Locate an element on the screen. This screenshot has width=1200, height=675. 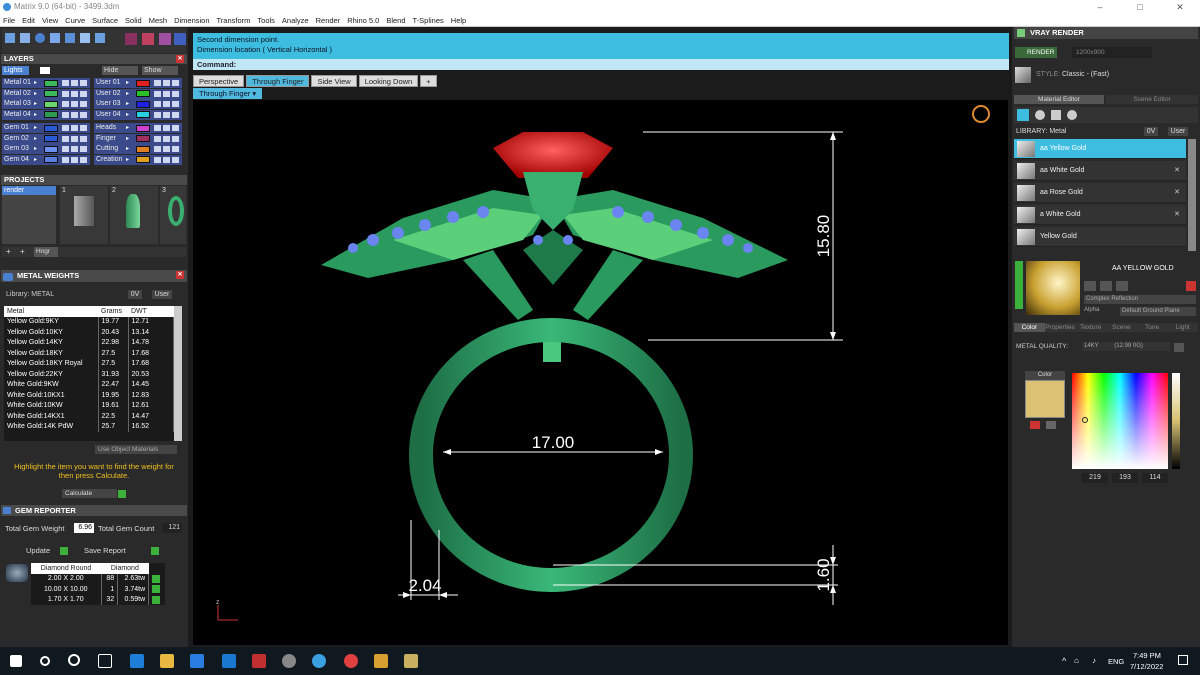
table-row: Yellow Gold:18KY Royal 27.5 17.68 is located at coordinates (89, 363).